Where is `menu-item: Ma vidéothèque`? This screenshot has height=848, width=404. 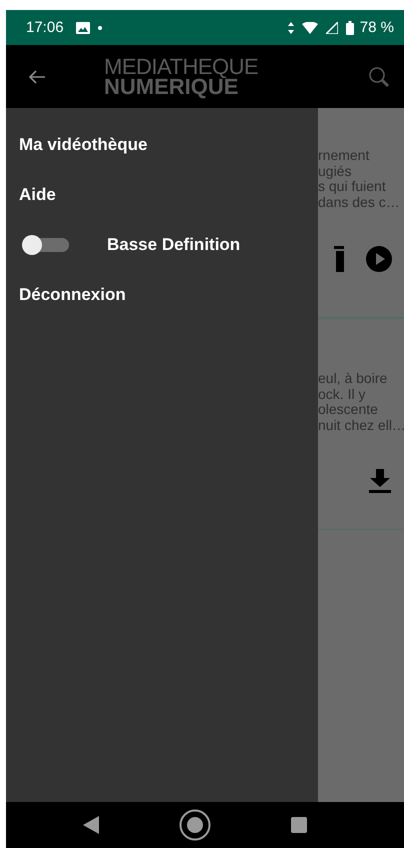 menu-item: Ma vidéothèque is located at coordinates (83, 145).